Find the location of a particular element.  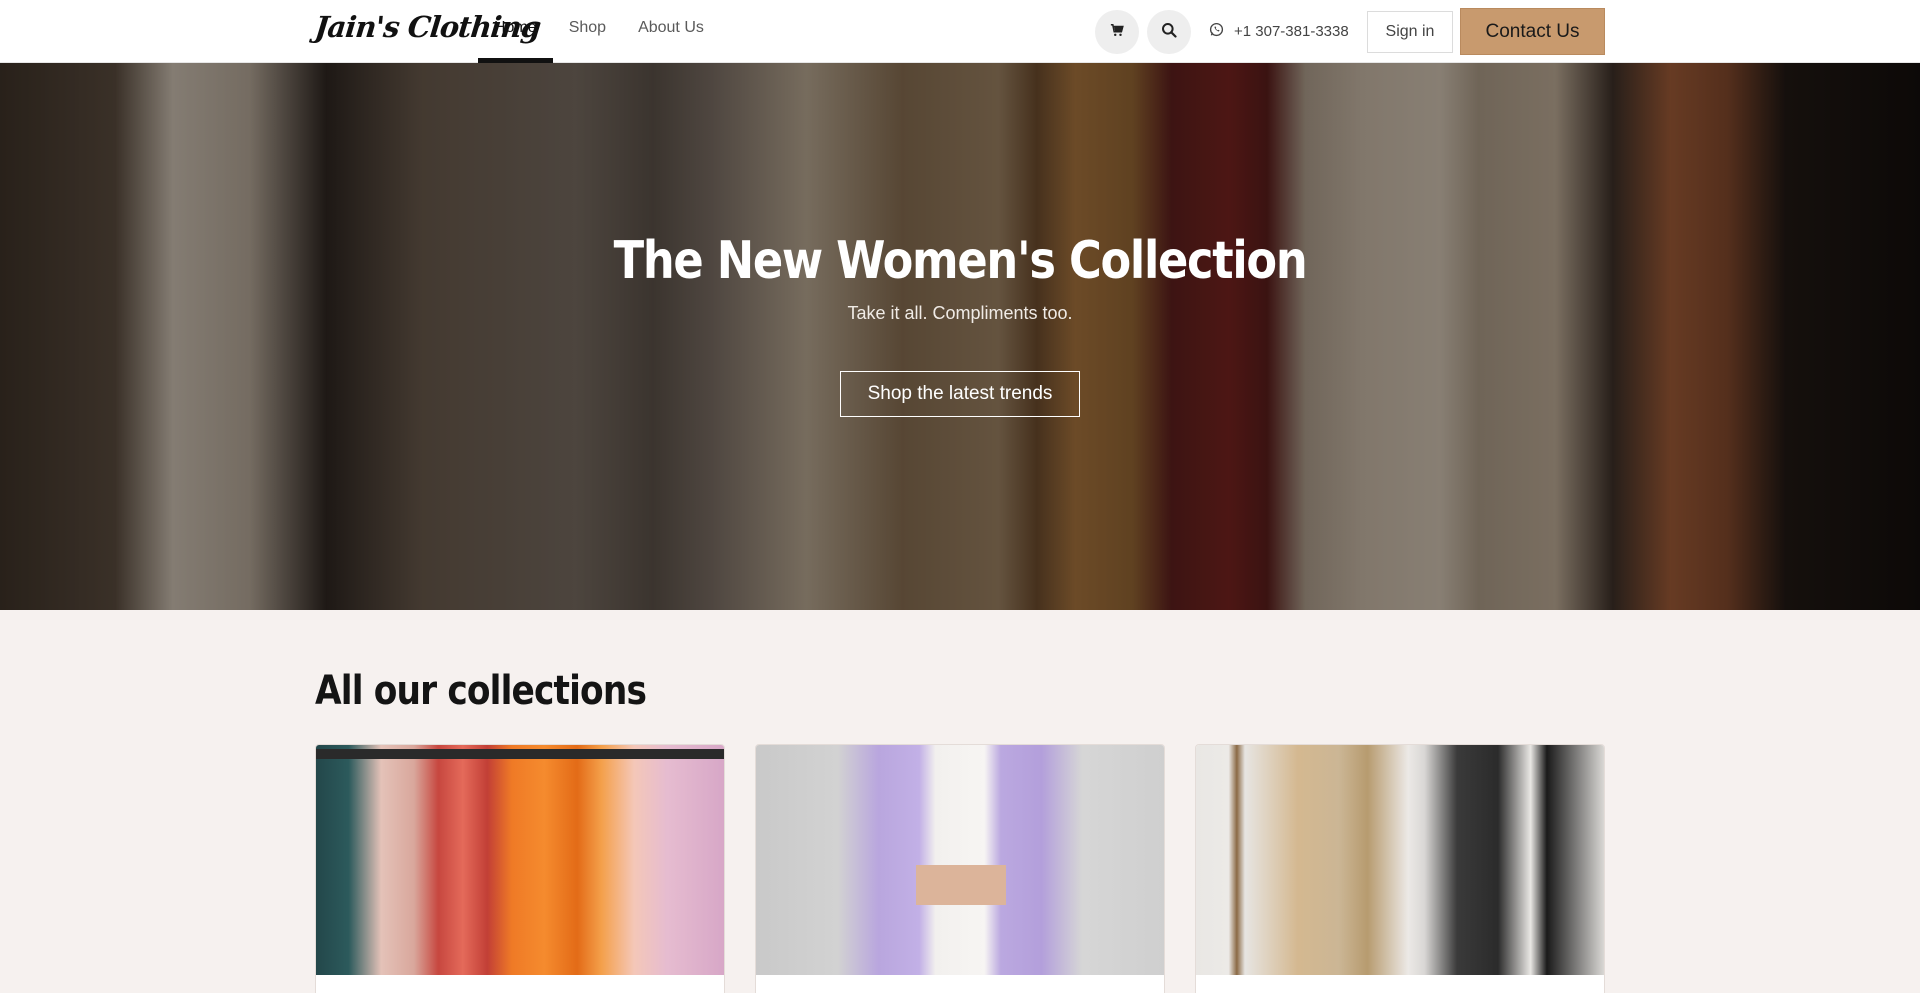

search-icon is located at coordinates (1169, 32).